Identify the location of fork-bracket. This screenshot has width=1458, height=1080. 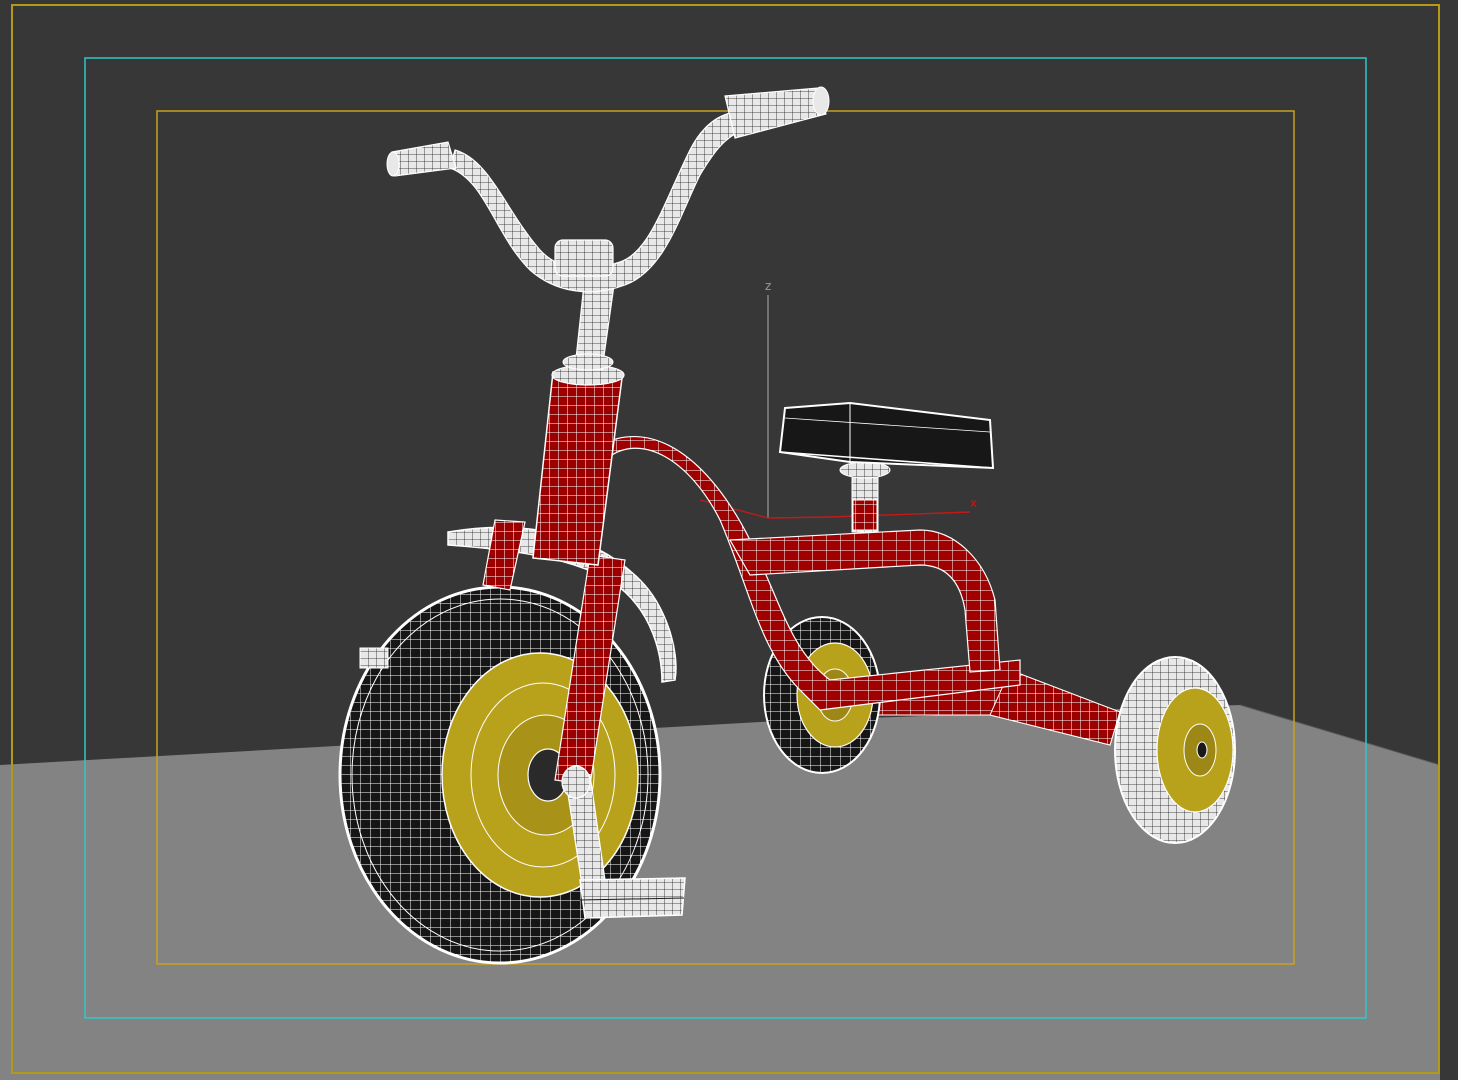
(374, 658).